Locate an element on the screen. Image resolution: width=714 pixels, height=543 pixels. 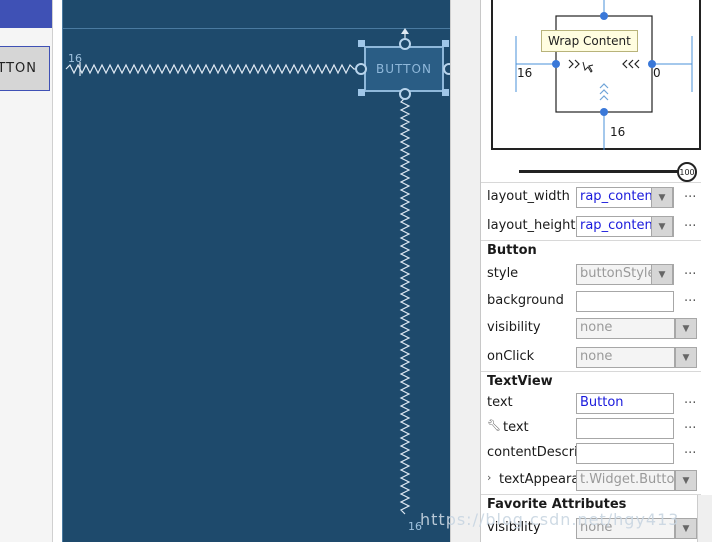
attr-label: style is located at coordinates (503, 273).